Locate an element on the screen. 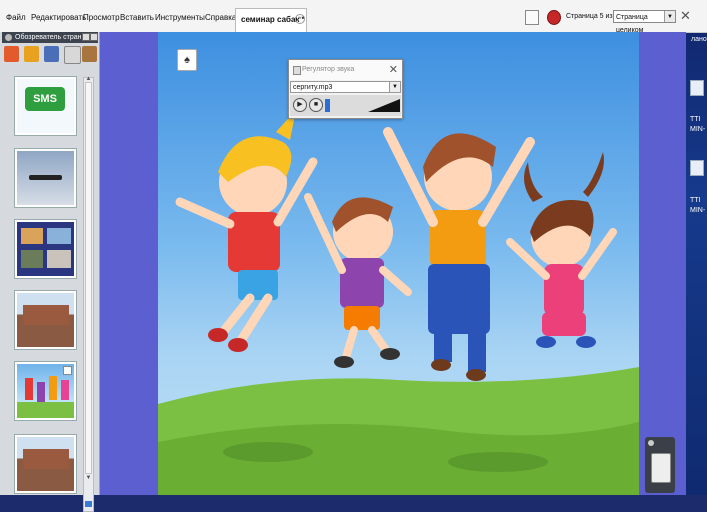  thumbnail-scrollbar: ▲ ▼ is located at coordinates (88, 294).